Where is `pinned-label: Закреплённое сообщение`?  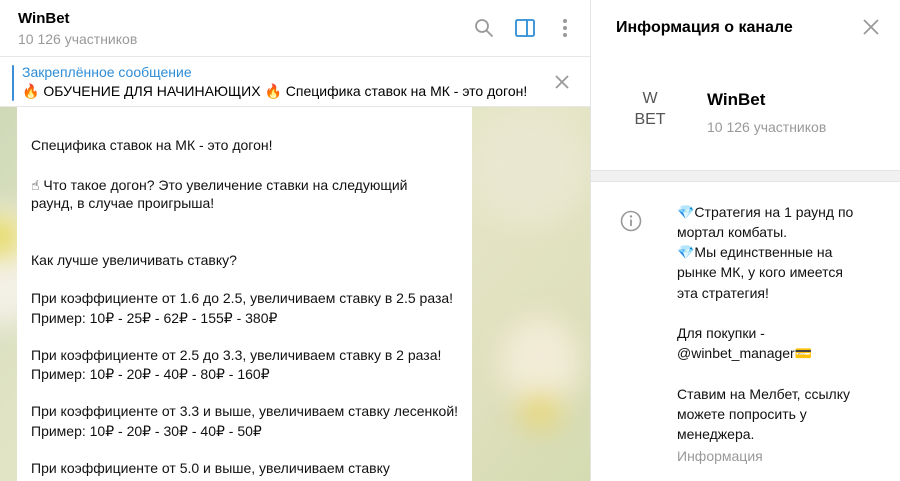
pinned-label: Закреплённое сообщение is located at coordinates (107, 72).